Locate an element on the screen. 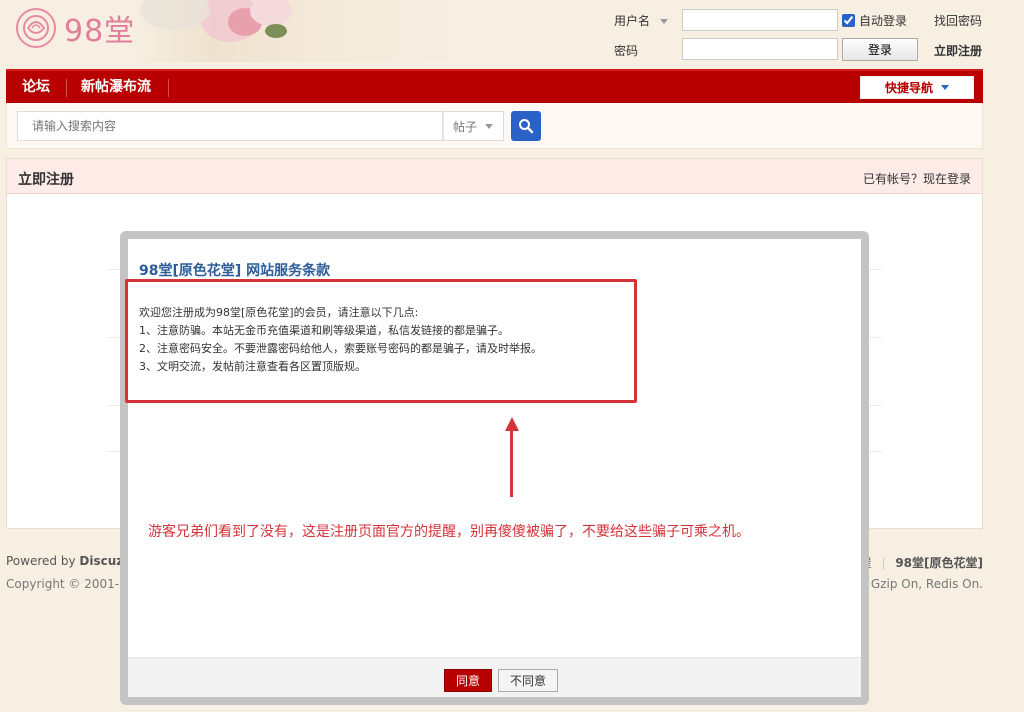 Image resolution: width=1024 pixels, height=712 pixels. main-nav: 论坛 新帖瀑布流 快捷导航 is located at coordinates (494, 86).